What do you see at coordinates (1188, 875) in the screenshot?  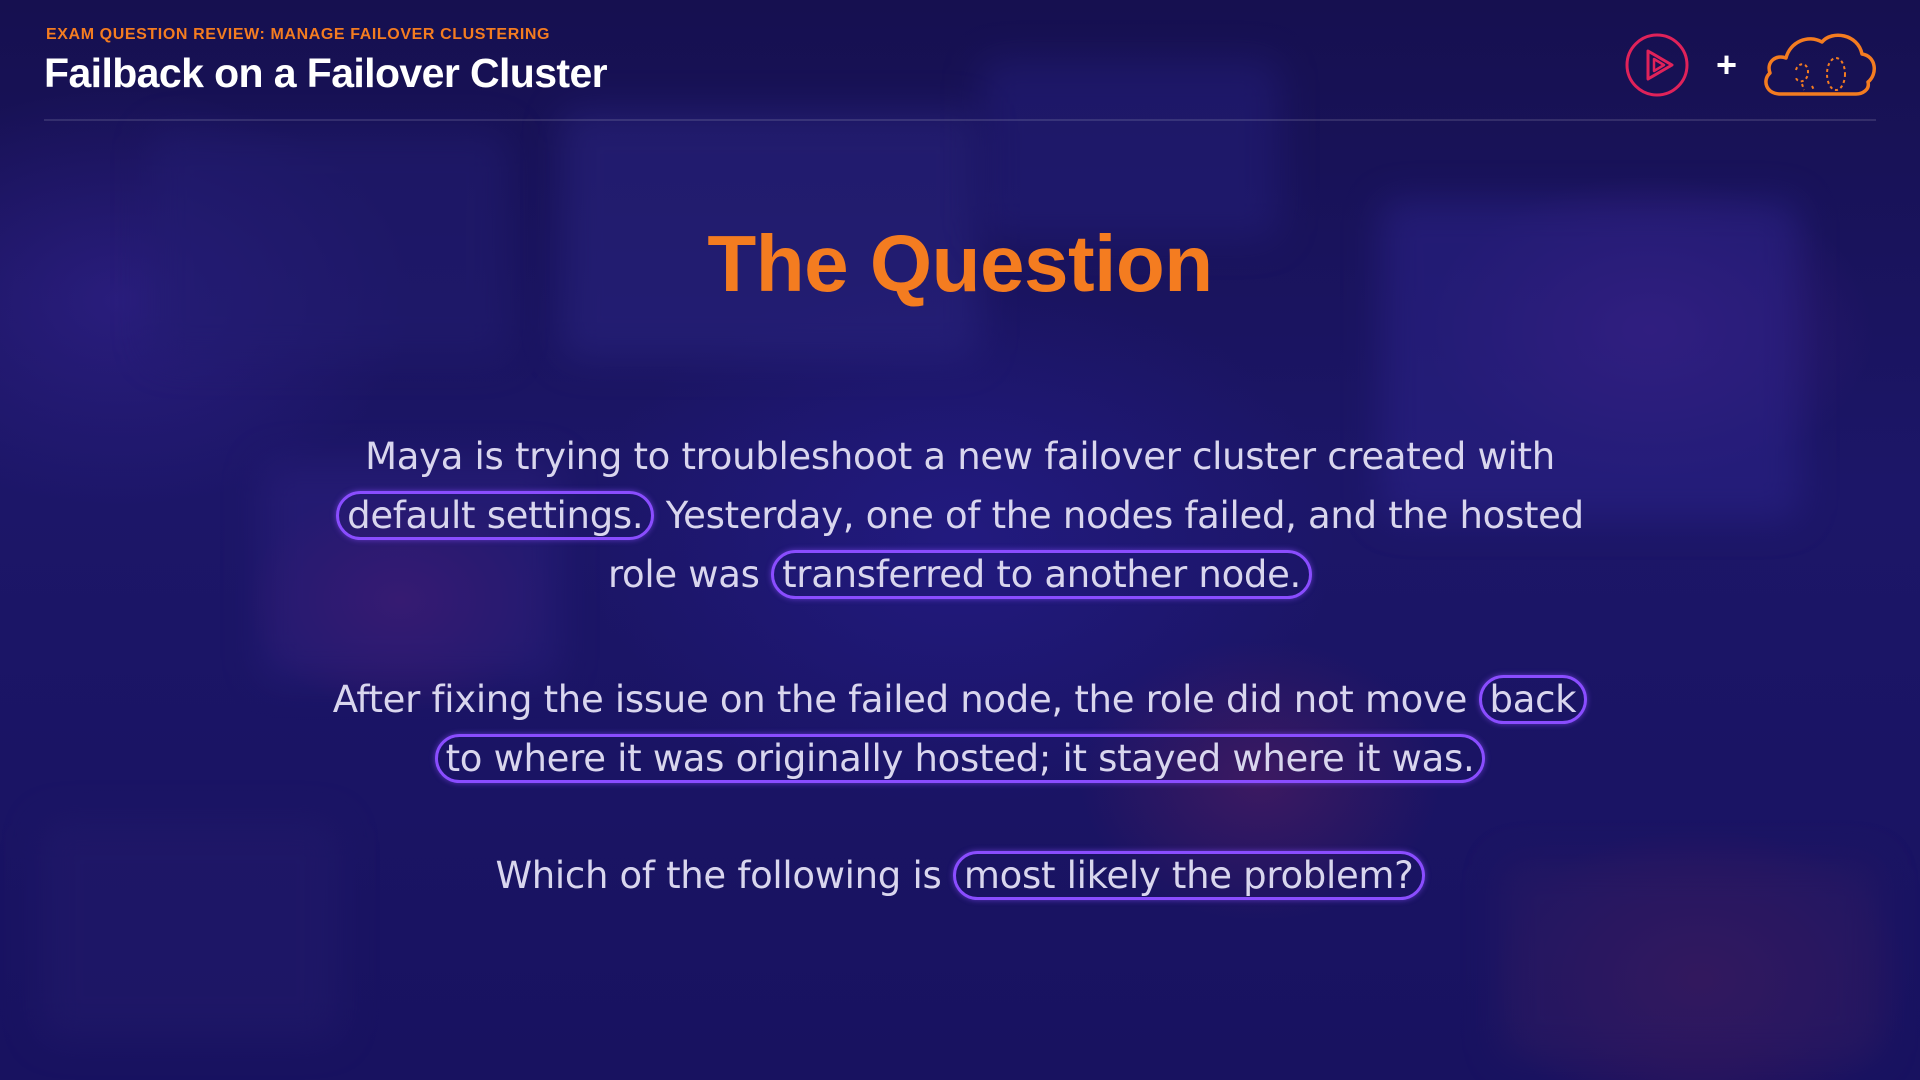 I see `highlighted-phrase: most likely the problem?` at bounding box center [1188, 875].